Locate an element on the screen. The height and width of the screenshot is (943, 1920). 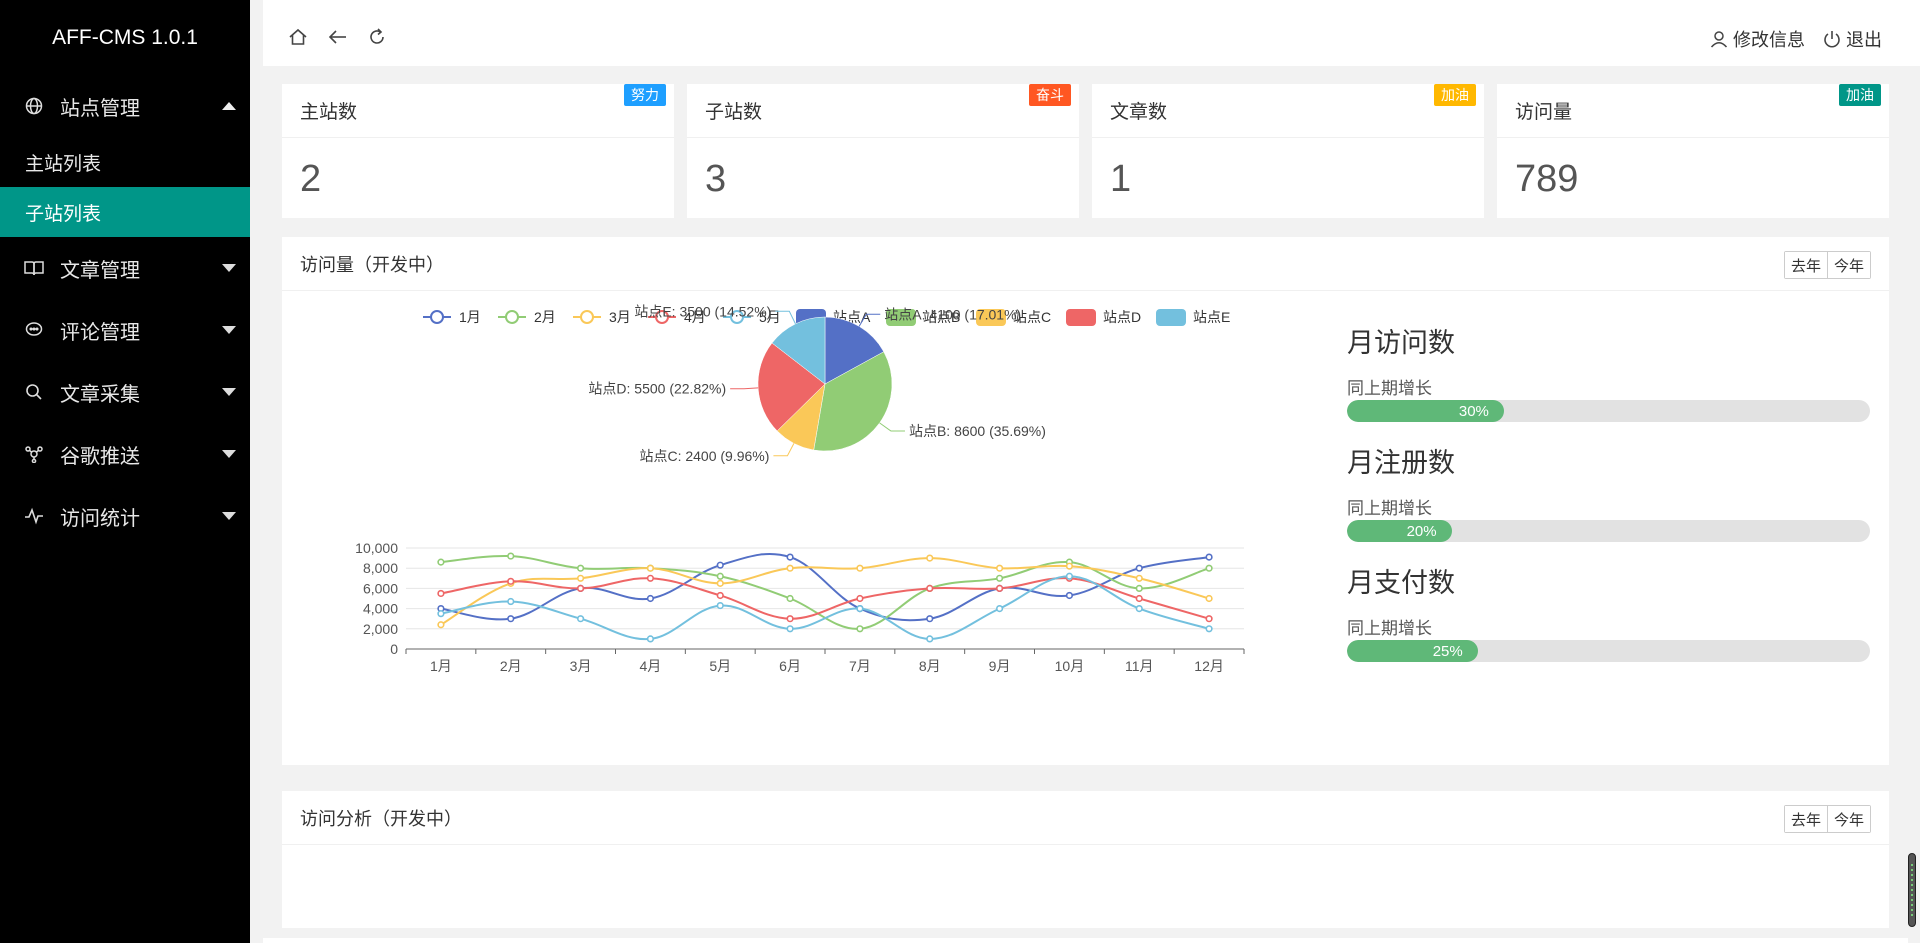
x-tick-label: 4月 is located at coordinates (651, 666).